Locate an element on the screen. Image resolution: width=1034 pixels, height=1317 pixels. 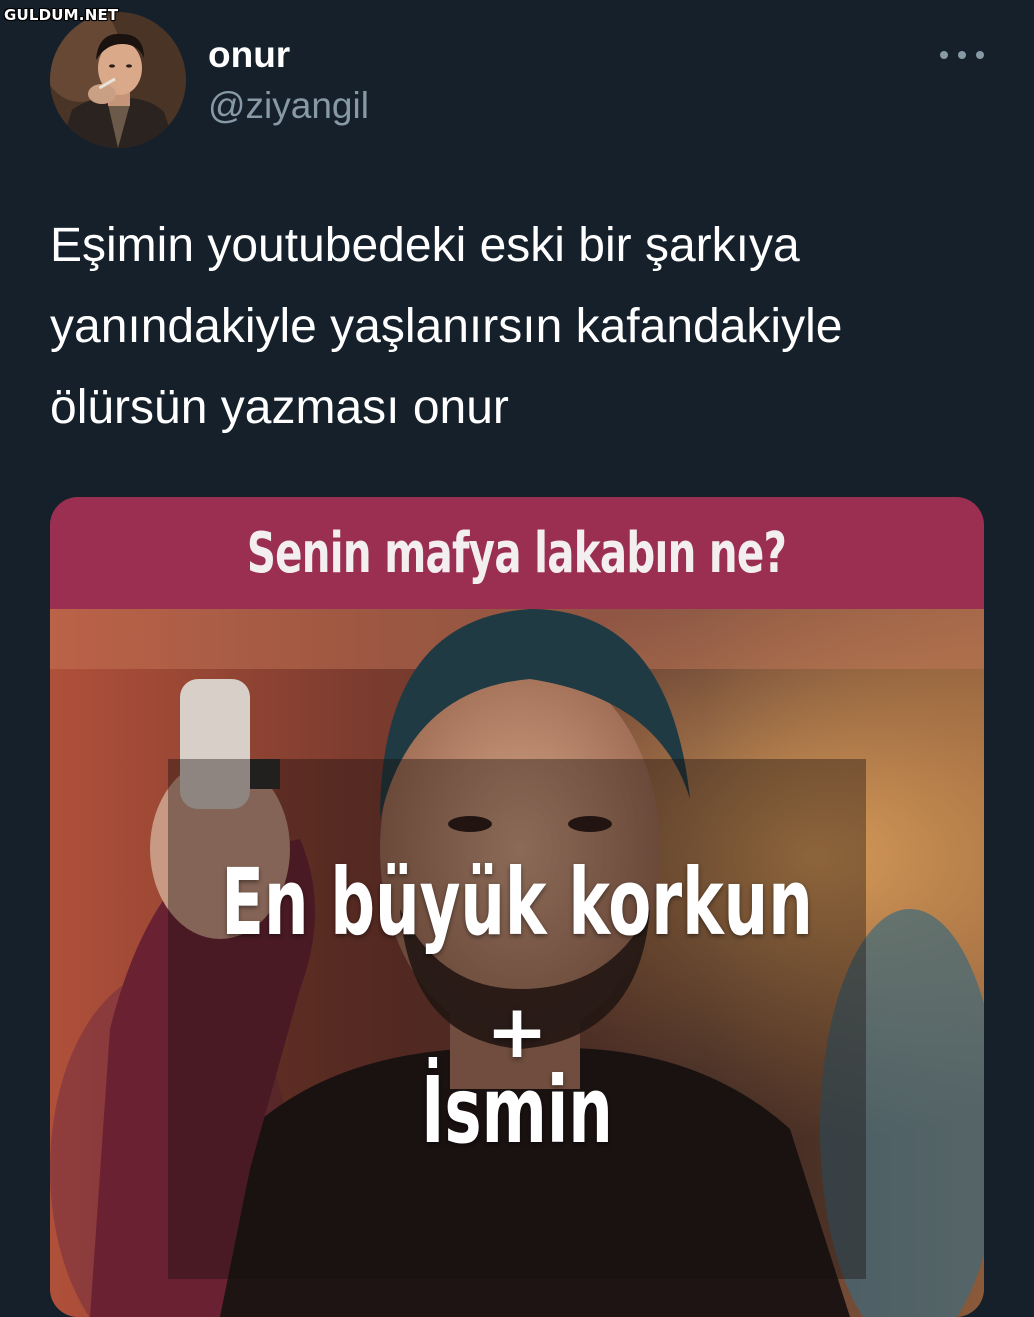
media-header: Senin mafya lakabın ne? is located at coordinates (517, 553).